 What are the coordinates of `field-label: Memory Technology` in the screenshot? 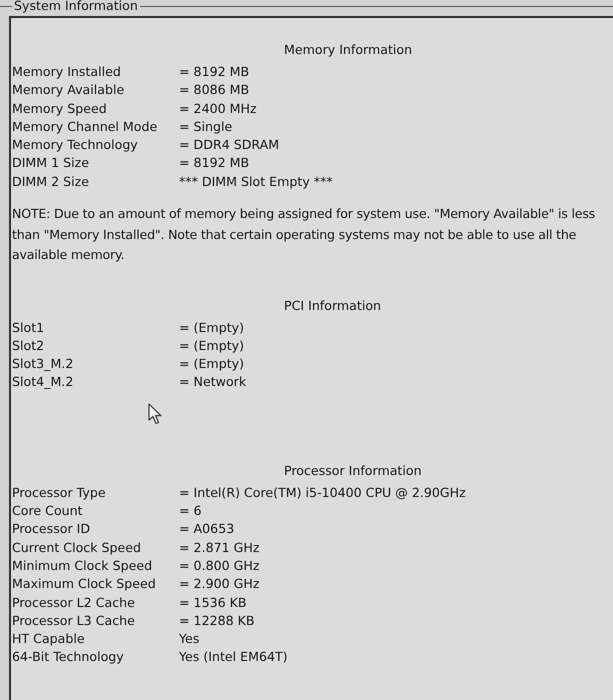 It's located at (75, 145).